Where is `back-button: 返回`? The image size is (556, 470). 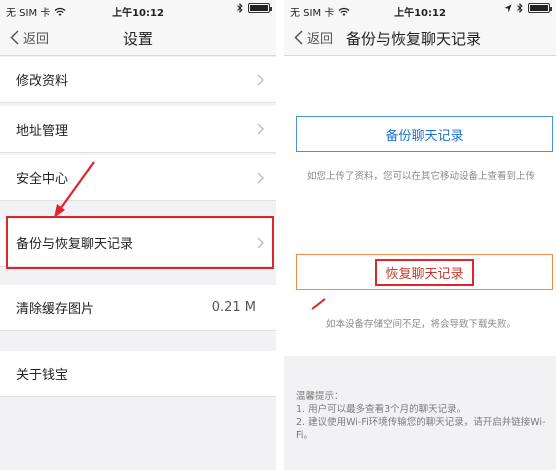
back-button: 返回 is located at coordinates (313, 37).